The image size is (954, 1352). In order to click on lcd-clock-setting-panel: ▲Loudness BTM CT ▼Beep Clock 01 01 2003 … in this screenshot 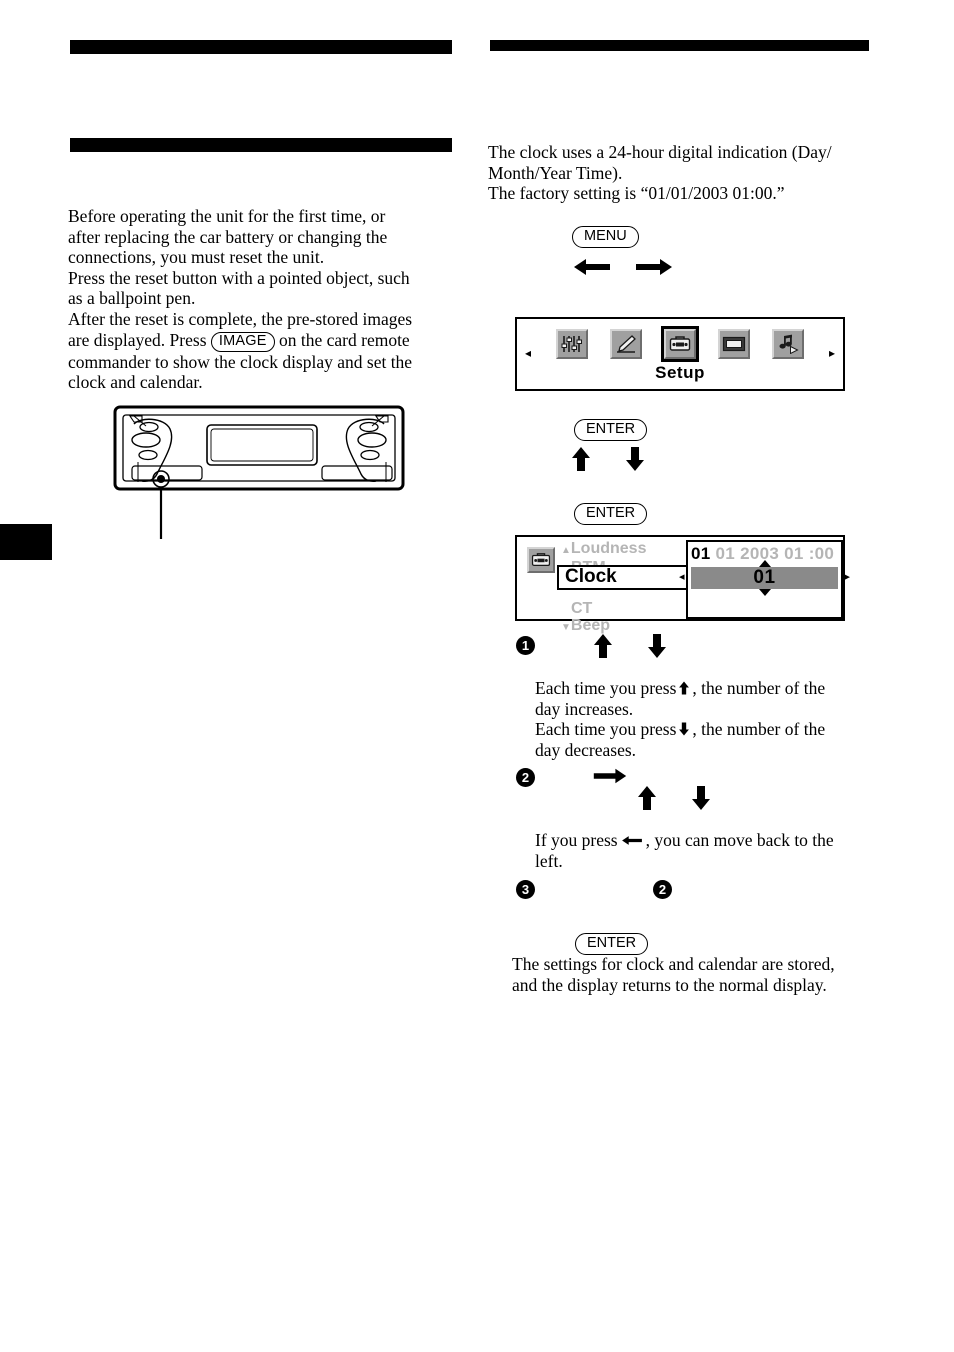, I will do `click(682, 584)`.